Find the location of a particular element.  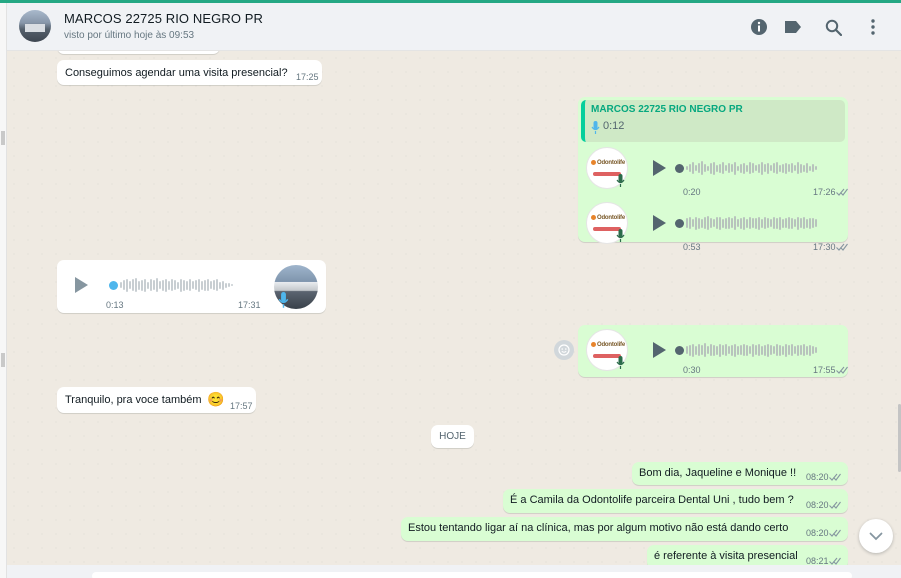

label-icon is located at coordinates (793, 27).